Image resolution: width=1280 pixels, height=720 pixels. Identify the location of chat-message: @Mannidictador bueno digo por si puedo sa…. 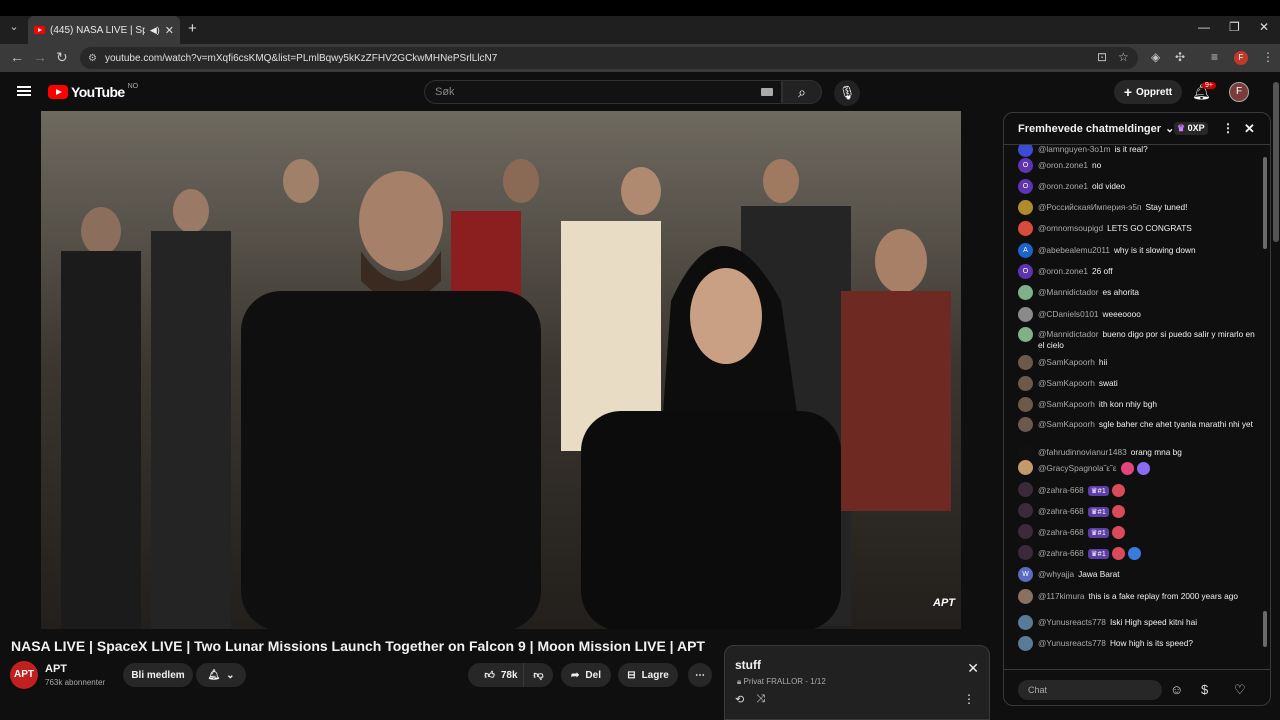
(1138, 338).